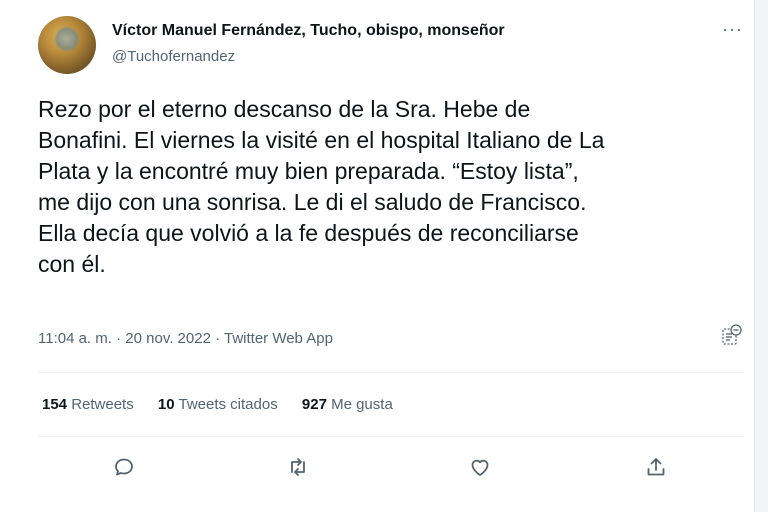 The height and width of the screenshot is (512, 768). What do you see at coordinates (55, 404) in the screenshot?
I see `retweets-count: 154` at bounding box center [55, 404].